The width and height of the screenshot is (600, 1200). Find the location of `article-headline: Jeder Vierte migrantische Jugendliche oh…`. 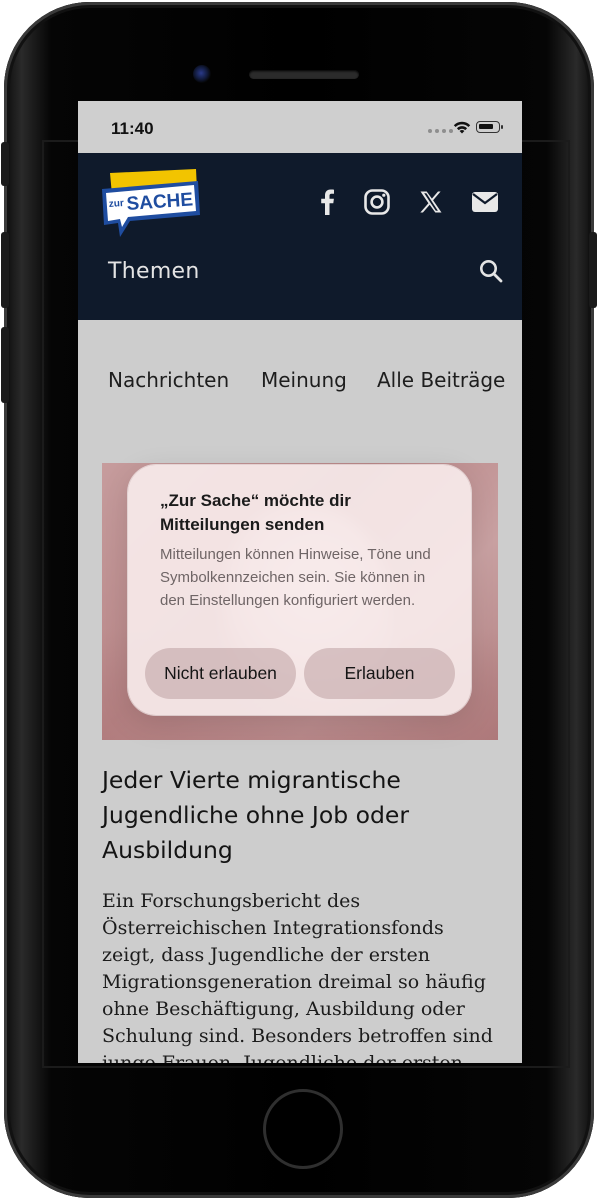

article-headline: Jeder Vierte migrantische Jugendliche oh… is located at coordinates (302, 815).